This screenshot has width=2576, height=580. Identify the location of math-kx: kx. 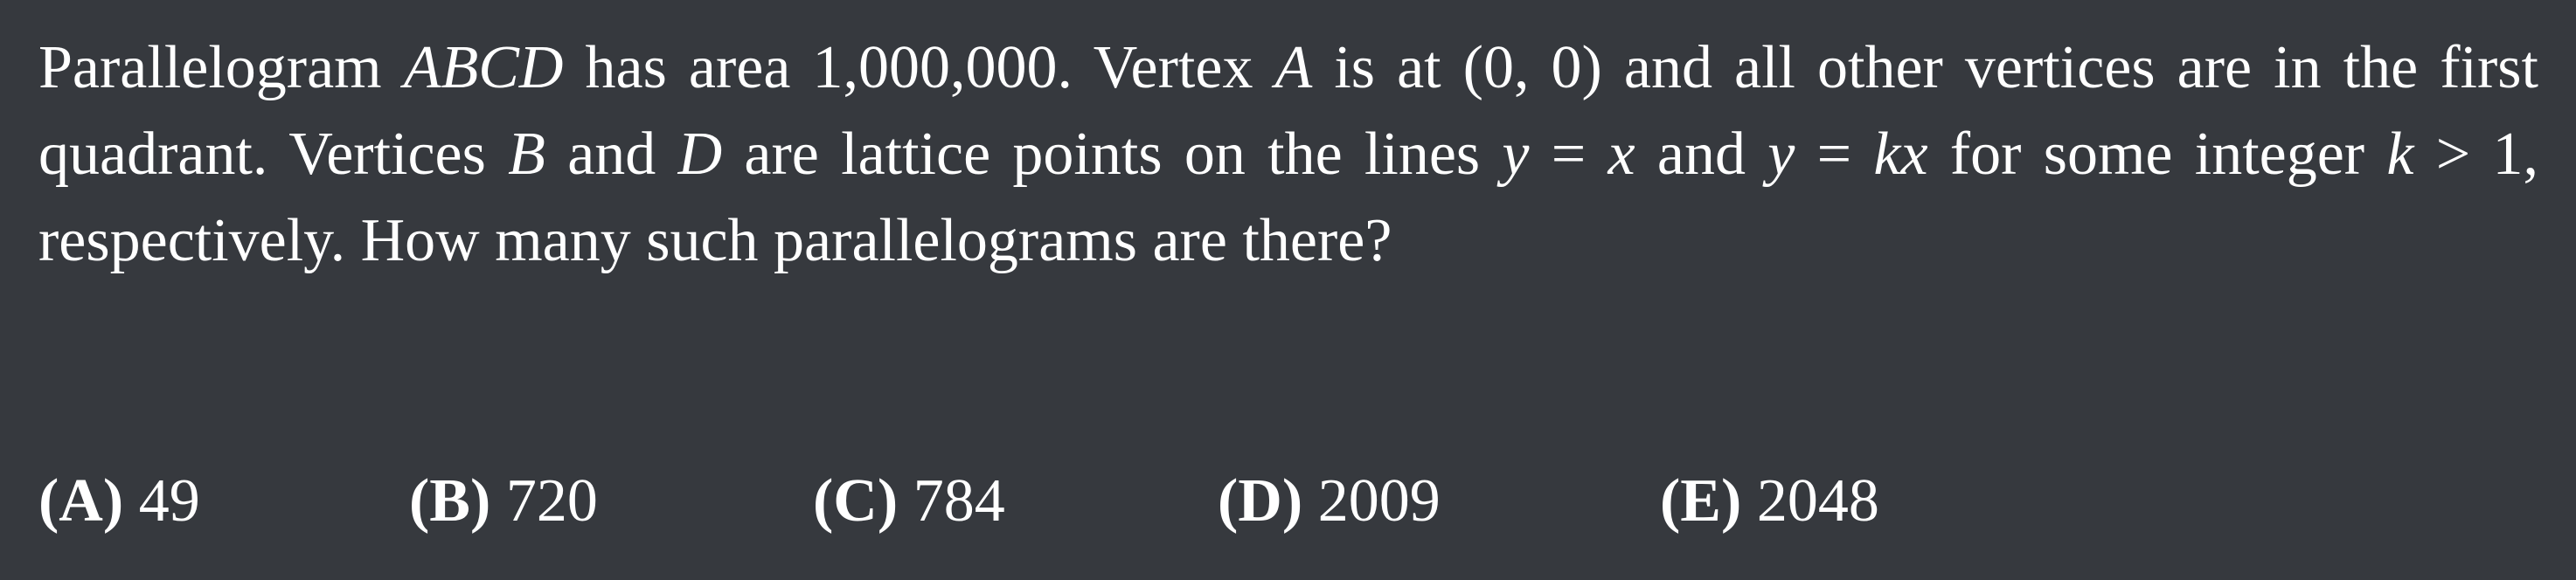
(1901, 154).